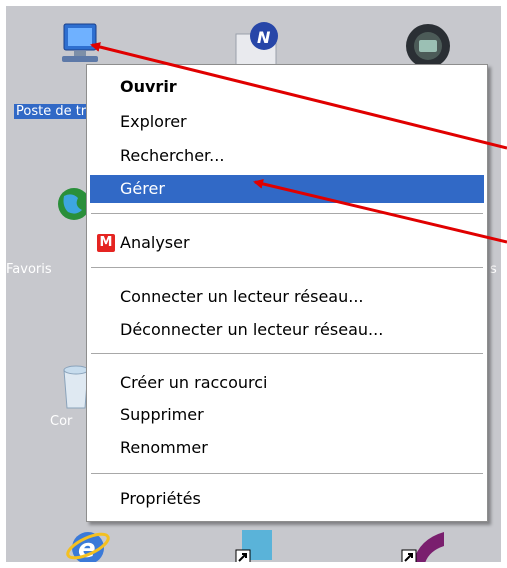 Image resolution: width=507 pixels, height=568 pixels. What do you see at coordinates (287, 415) in the screenshot?
I see `menu-item-delete: Supprimer` at bounding box center [287, 415].